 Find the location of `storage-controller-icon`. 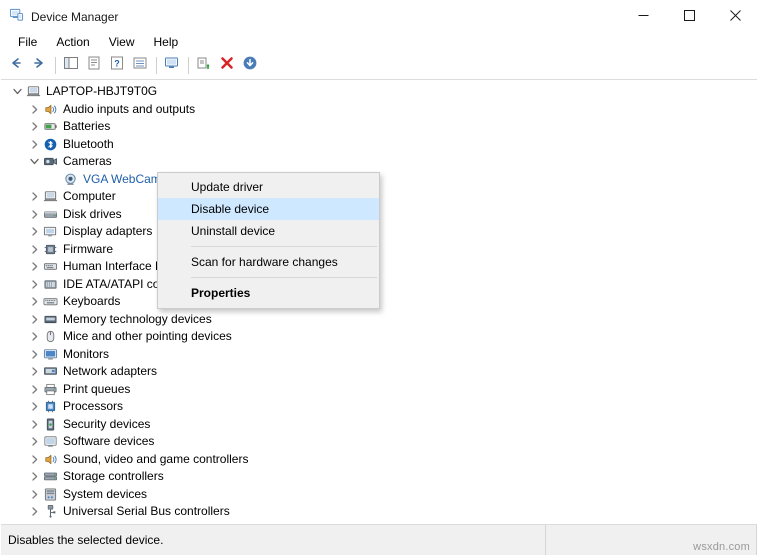

storage-controller-icon is located at coordinates (50, 476).